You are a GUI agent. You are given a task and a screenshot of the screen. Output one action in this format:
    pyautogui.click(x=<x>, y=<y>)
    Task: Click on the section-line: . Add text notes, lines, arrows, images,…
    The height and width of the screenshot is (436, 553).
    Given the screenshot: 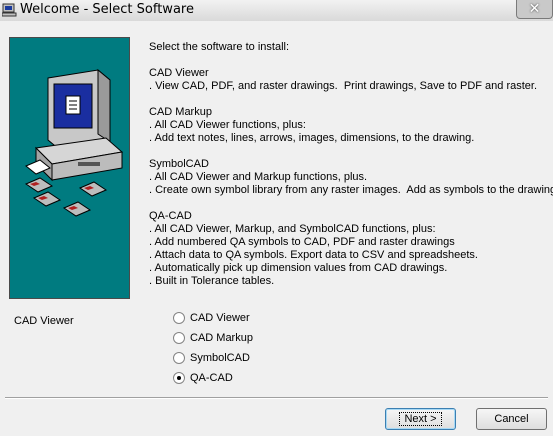 What is the action you would take?
    pyautogui.click(x=312, y=138)
    